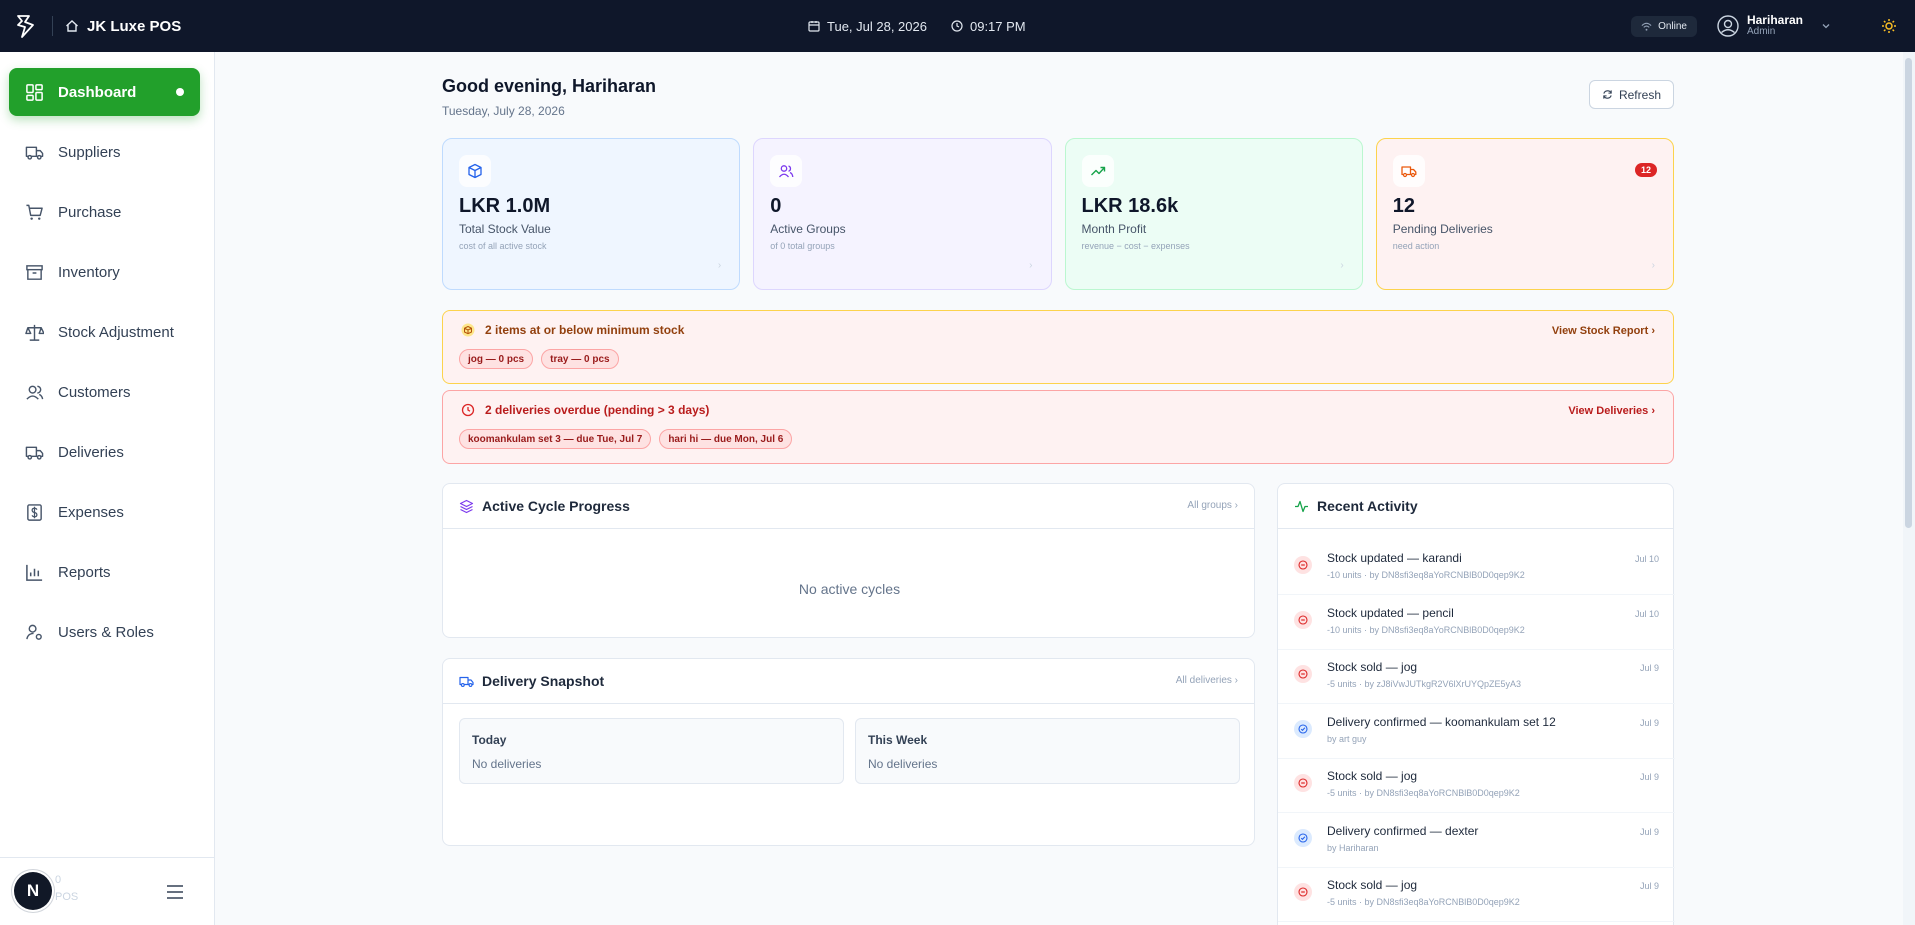 This screenshot has width=1915, height=925. I want to click on active-indicator, so click(180, 92).